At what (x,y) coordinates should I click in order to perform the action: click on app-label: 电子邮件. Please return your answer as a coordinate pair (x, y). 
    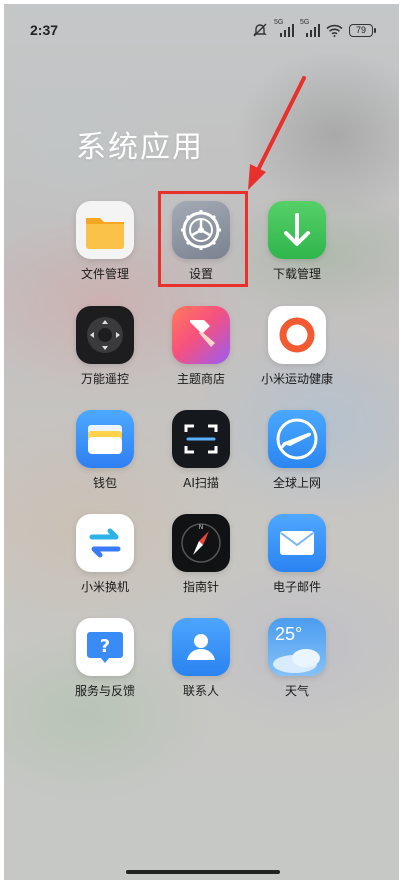
    Looking at the image, I should click on (296, 587).